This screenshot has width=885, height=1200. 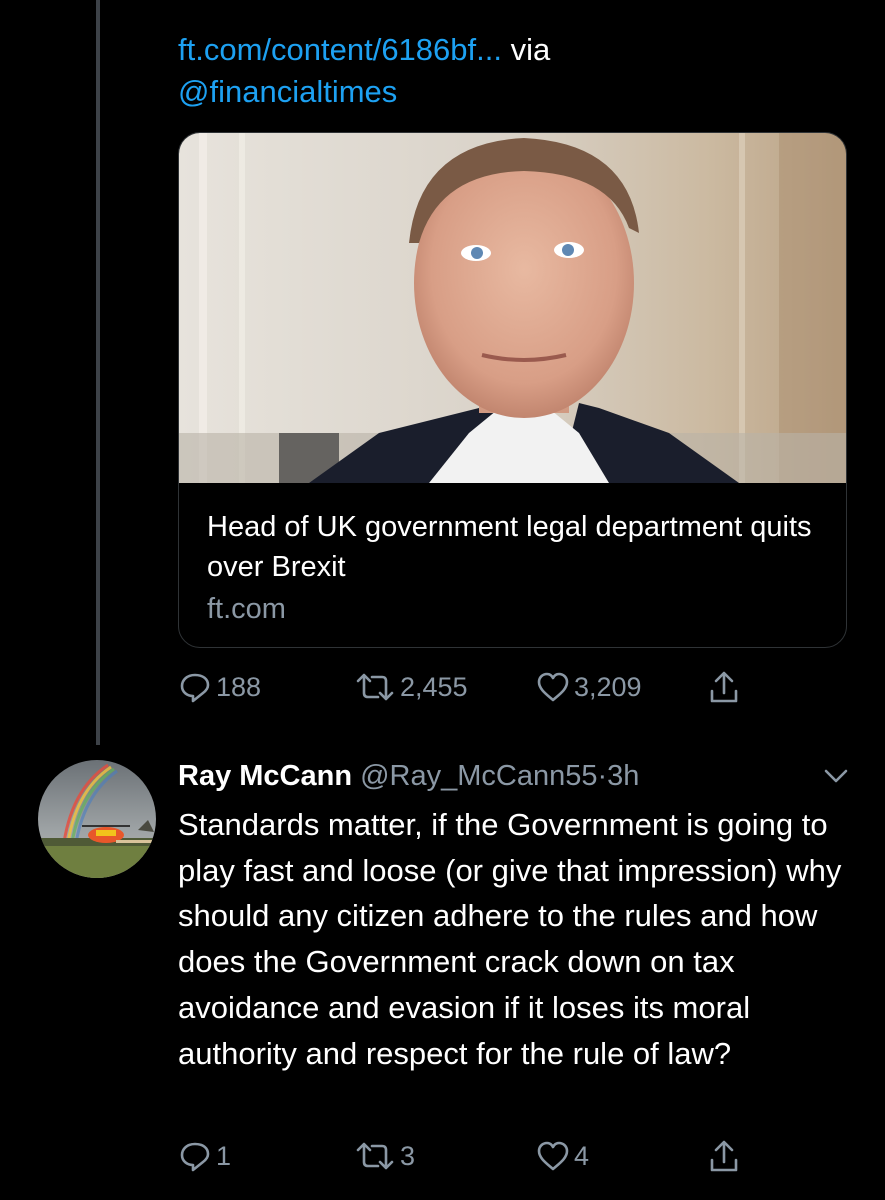 I want to click on via-line: @financialtimes, so click(x=287, y=92).